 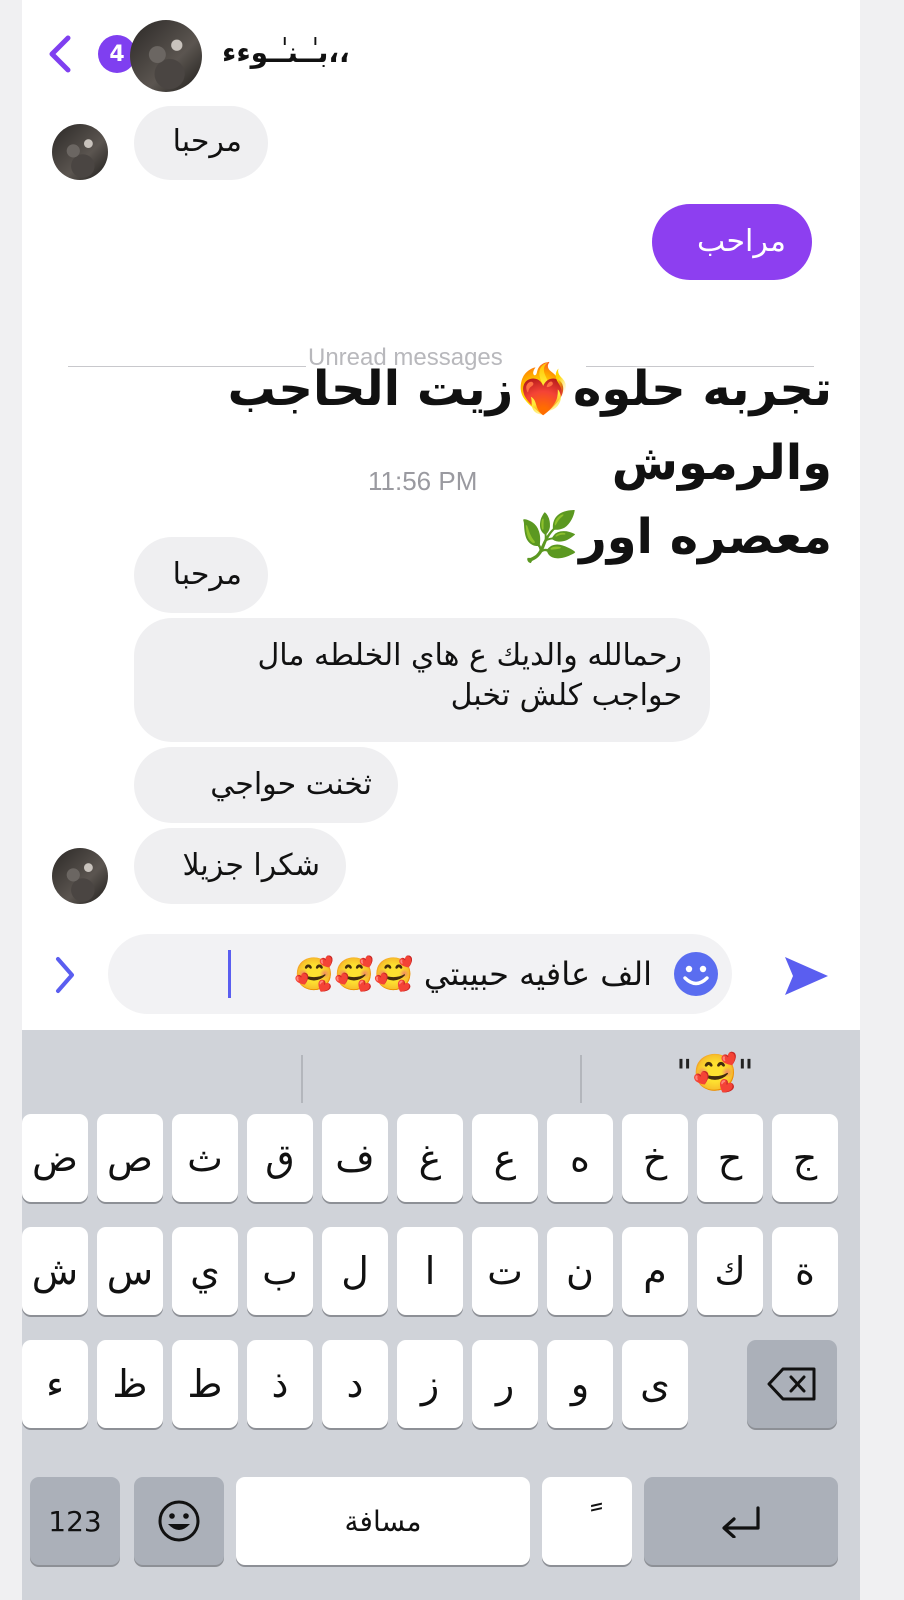 What do you see at coordinates (741, 241) in the screenshot?
I see `message-text: مراحب` at bounding box center [741, 241].